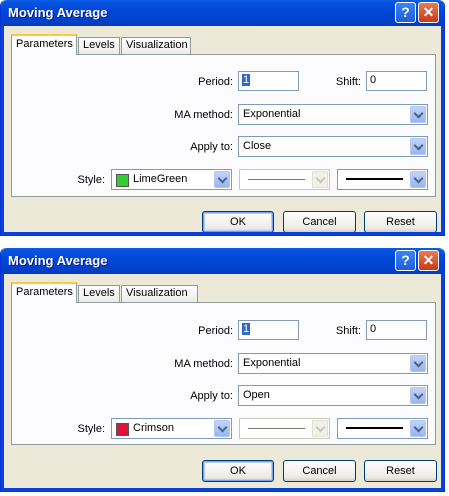 The width and height of the screenshot is (449, 496). I want to click on apply-to-select: Open, so click(333, 395).